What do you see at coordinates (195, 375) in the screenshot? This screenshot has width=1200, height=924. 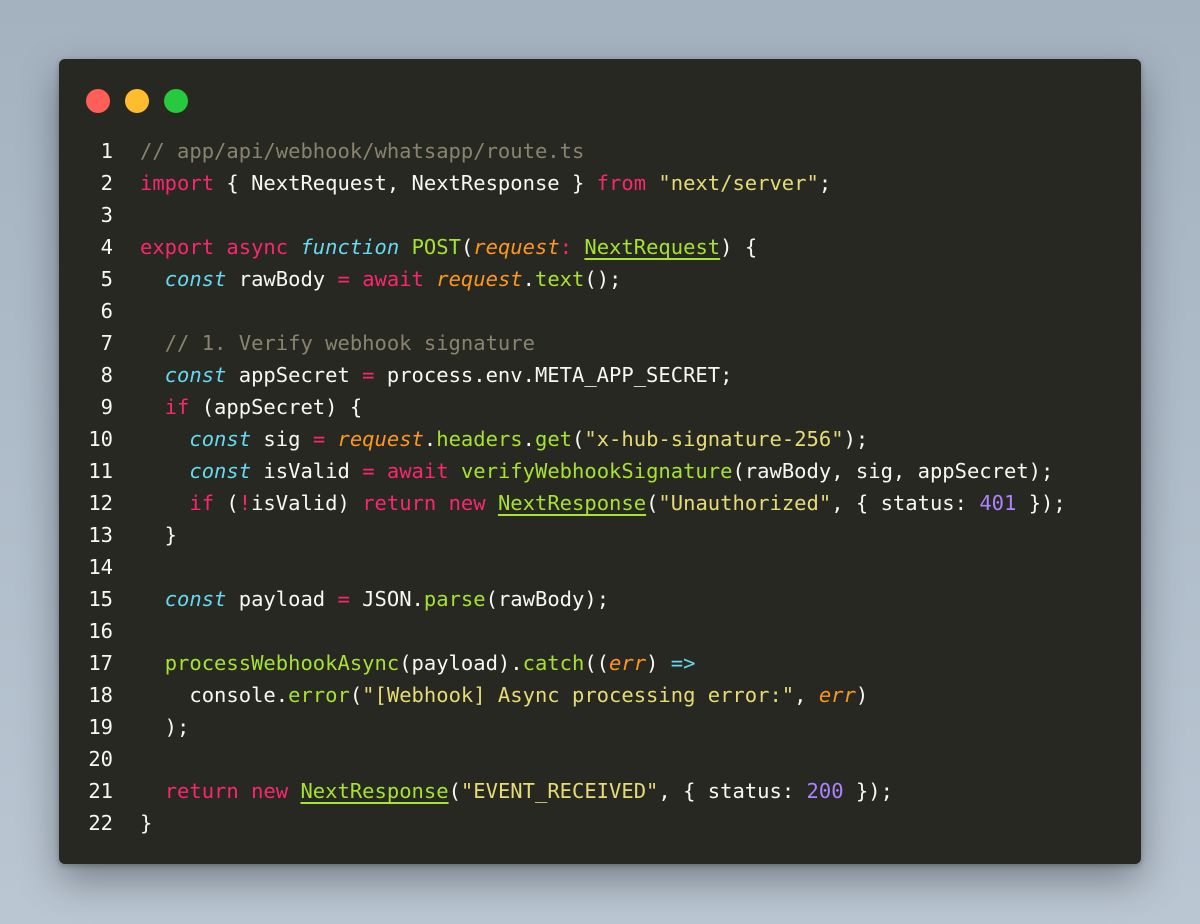 I see `code-token: const` at bounding box center [195, 375].